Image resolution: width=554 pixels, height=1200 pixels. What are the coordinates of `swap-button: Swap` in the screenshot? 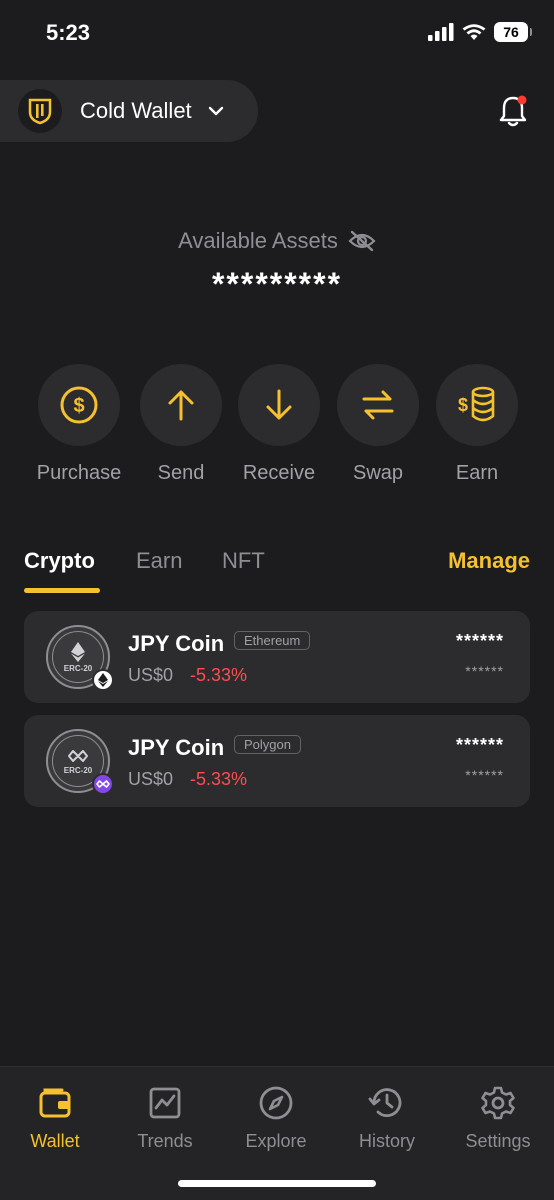 It's located at (378, 424).